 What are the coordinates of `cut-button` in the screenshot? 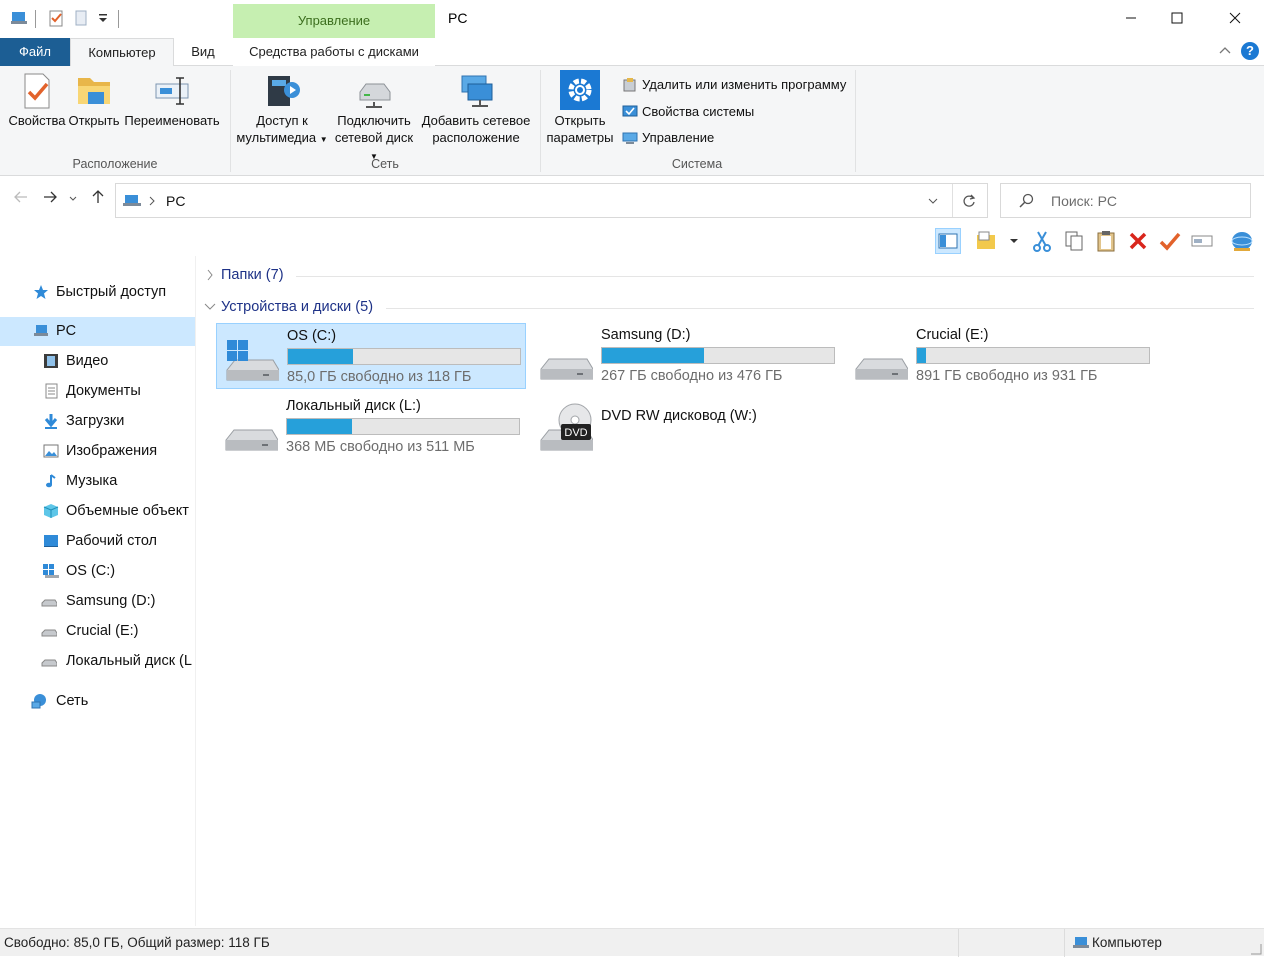 It's located at (1042, 241).